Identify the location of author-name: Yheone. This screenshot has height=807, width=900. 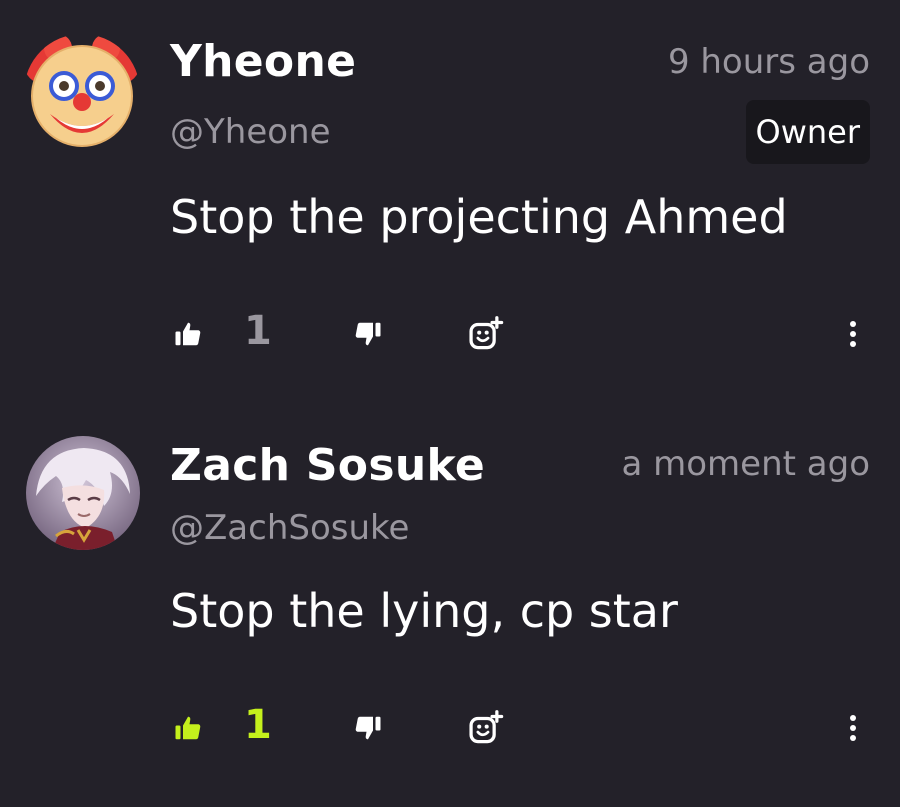
(263, 61).